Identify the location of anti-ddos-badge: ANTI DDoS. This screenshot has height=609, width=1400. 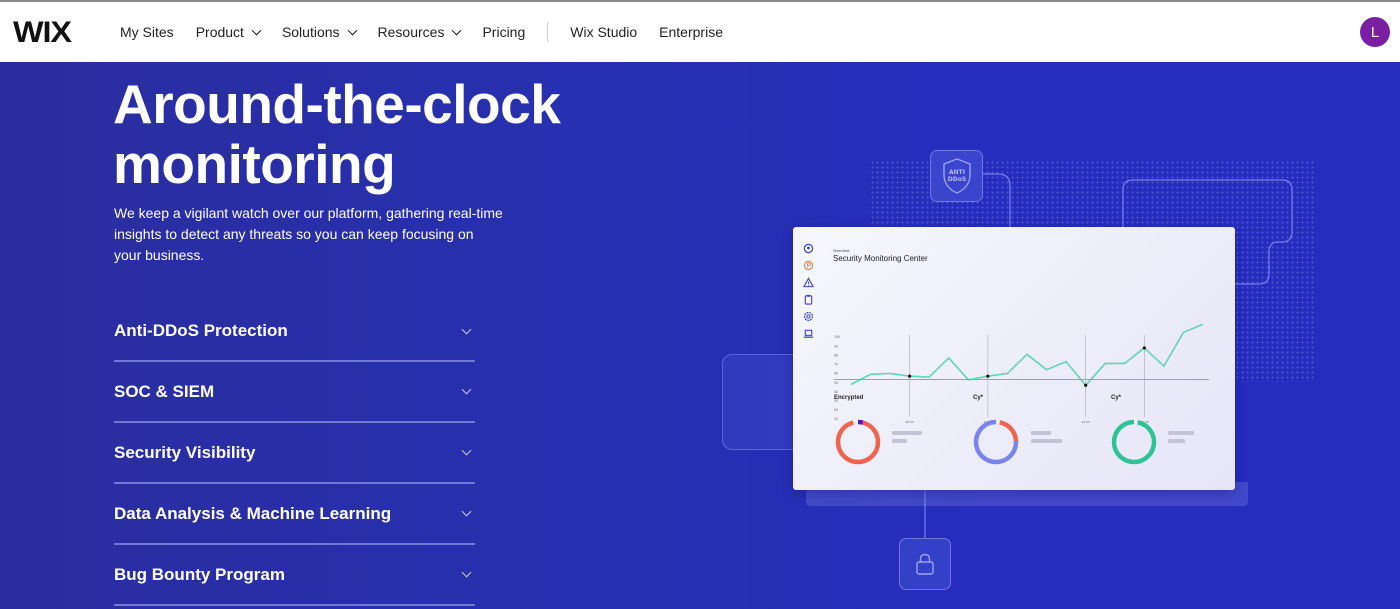
(956, 176).